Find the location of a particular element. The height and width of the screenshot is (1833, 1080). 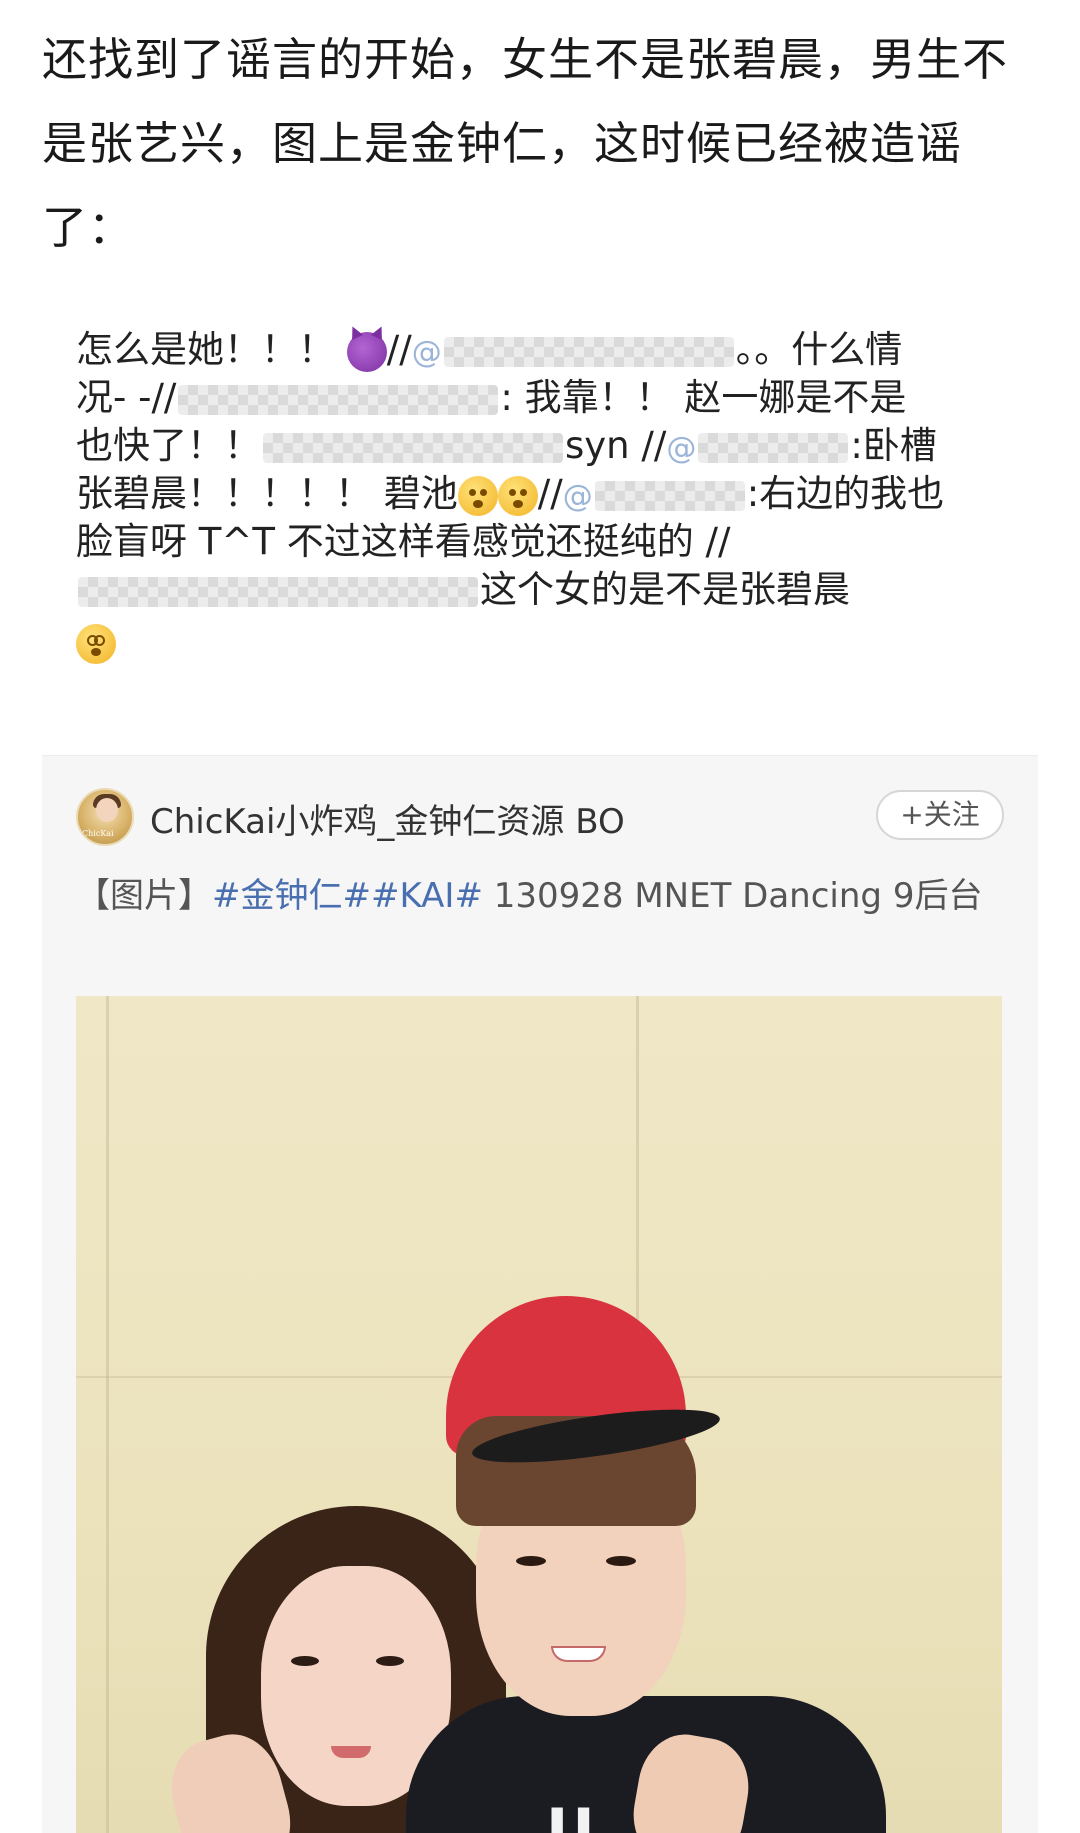

repost-text: 张碧晨！！！！！ 碧池 is located at coordinates (267, 493).